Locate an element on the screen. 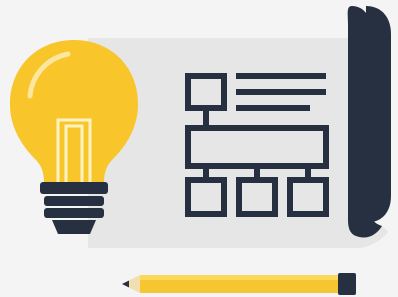 This screenshot has width=398, height=297. pencil-ferrule is located at coordinates (347, 284).